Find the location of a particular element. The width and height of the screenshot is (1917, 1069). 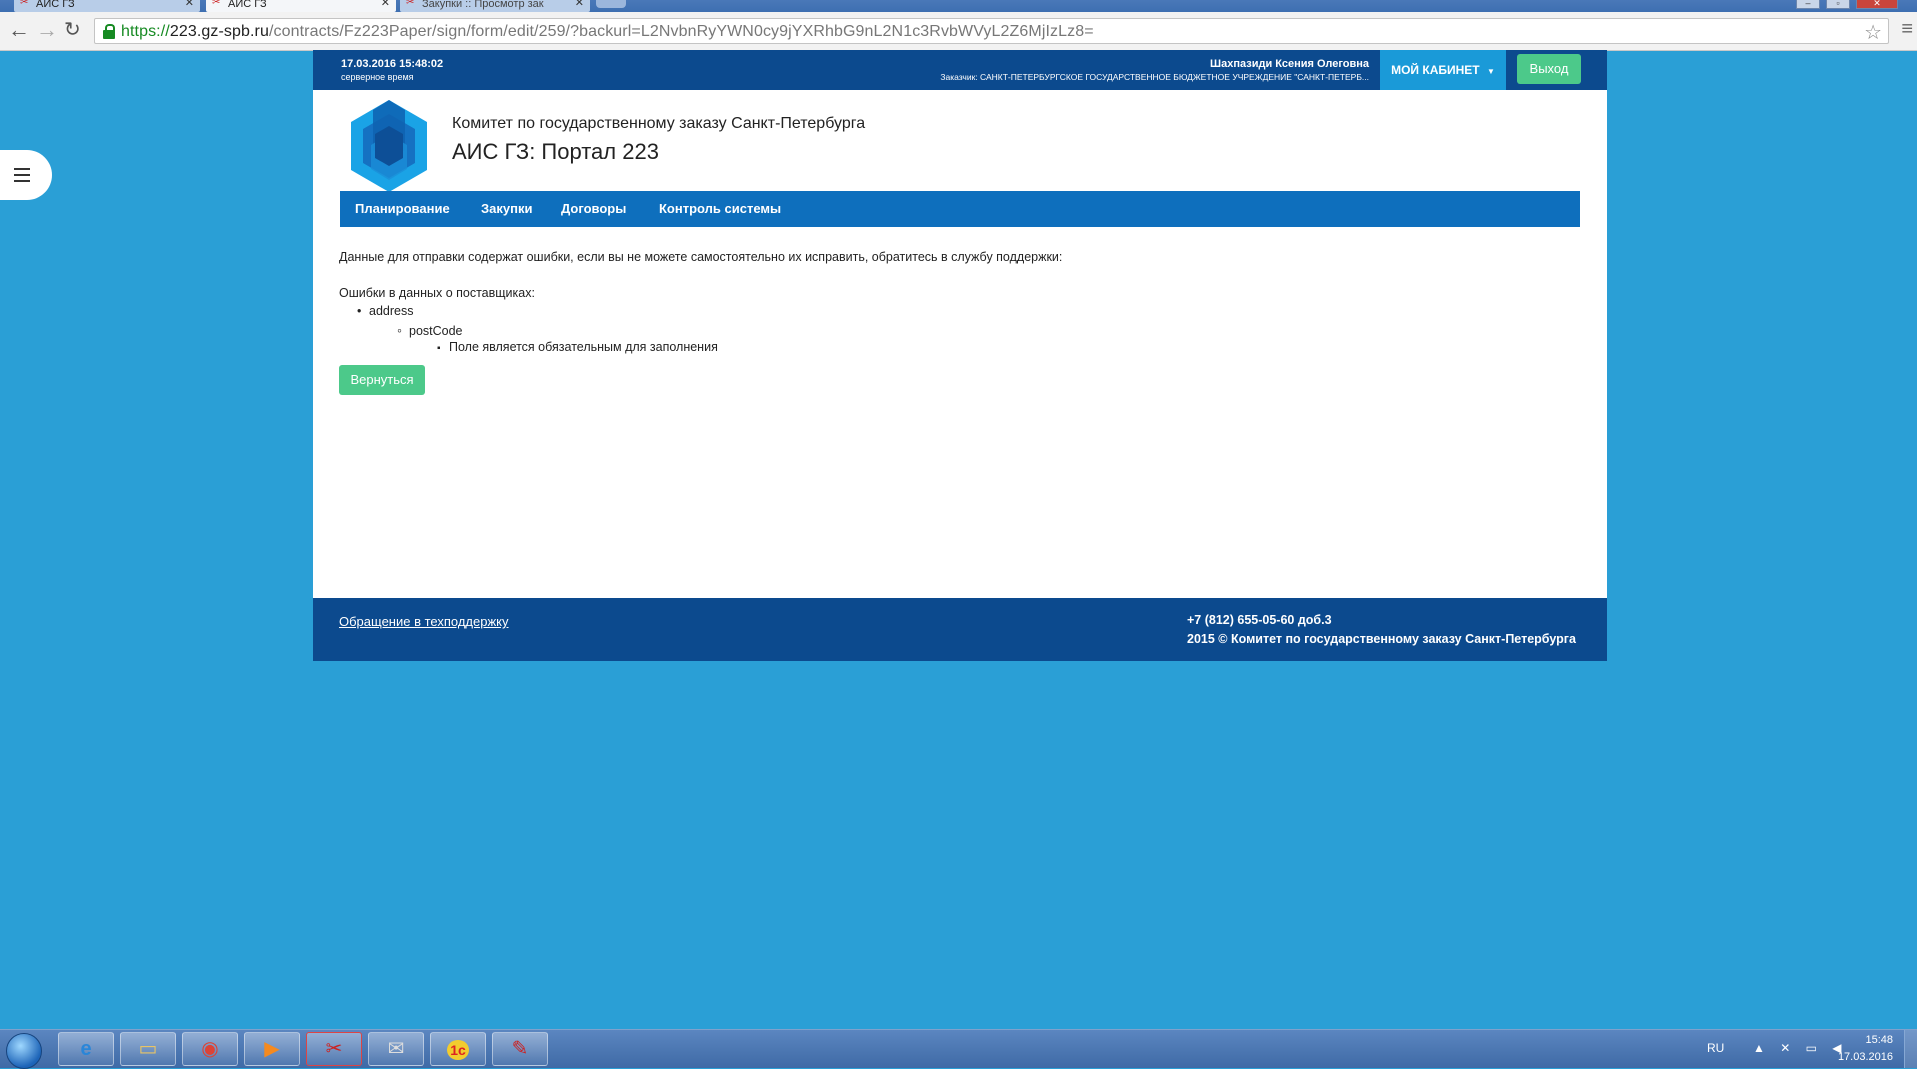

file-explorer-icon: ▭ is located at coordinates (148, 1049).